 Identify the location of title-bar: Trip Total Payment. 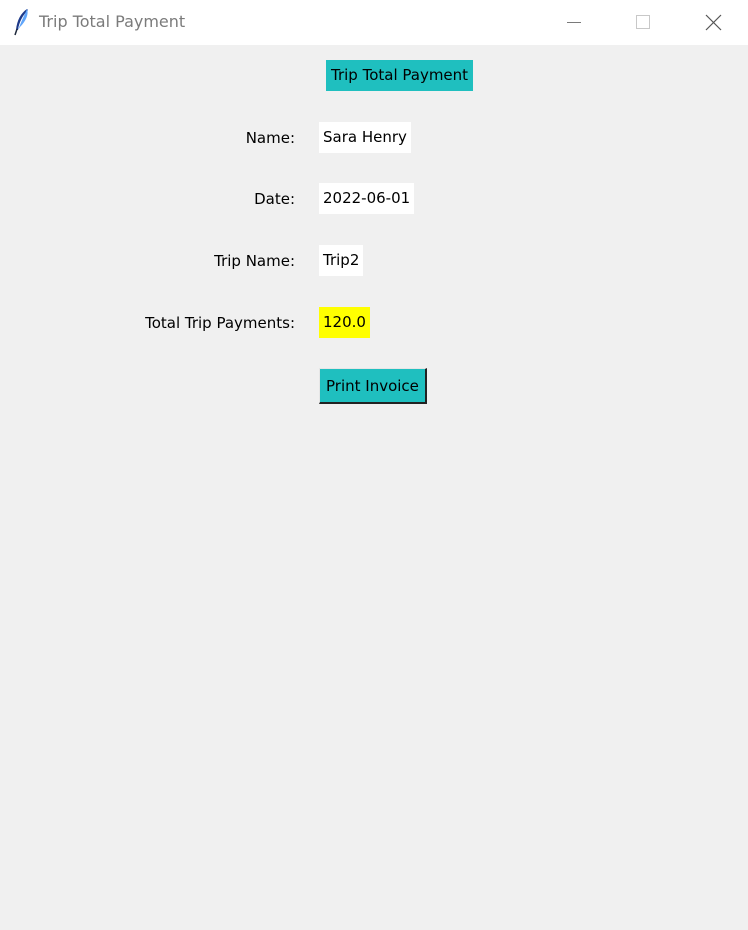
(374, 22).